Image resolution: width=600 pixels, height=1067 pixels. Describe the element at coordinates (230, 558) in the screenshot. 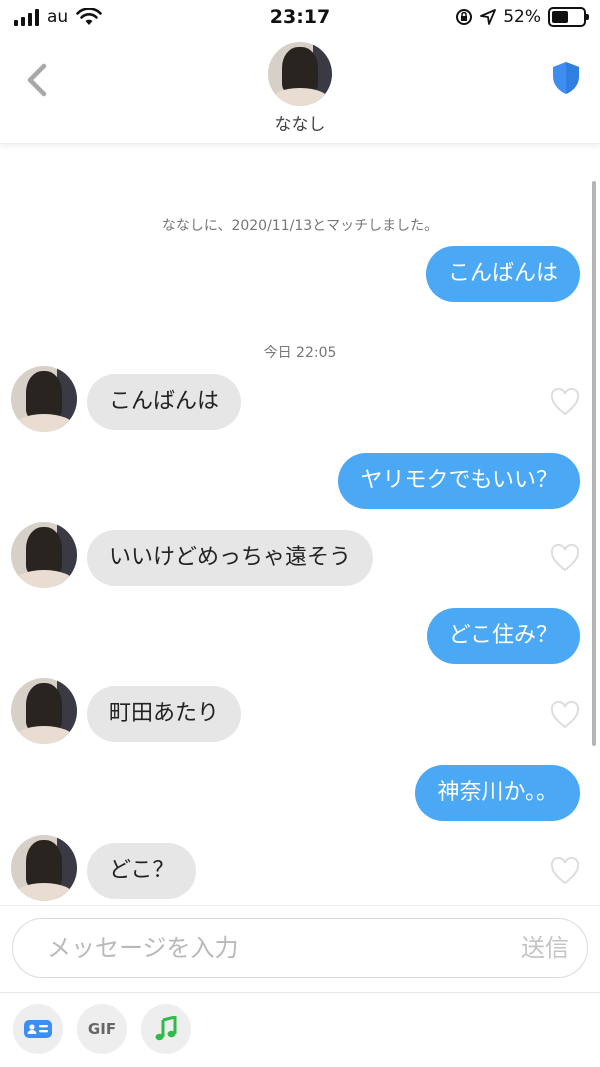

I see `incoming-message: いいけどめっちゃ遠そう` at that location.